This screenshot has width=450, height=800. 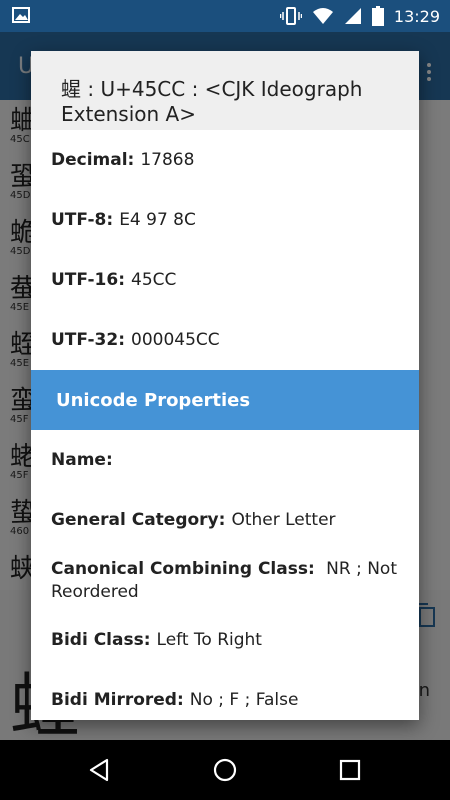 I want to click on canonical-combining-class-label: Canonical Combining Class:, so click(x=183, y=569).